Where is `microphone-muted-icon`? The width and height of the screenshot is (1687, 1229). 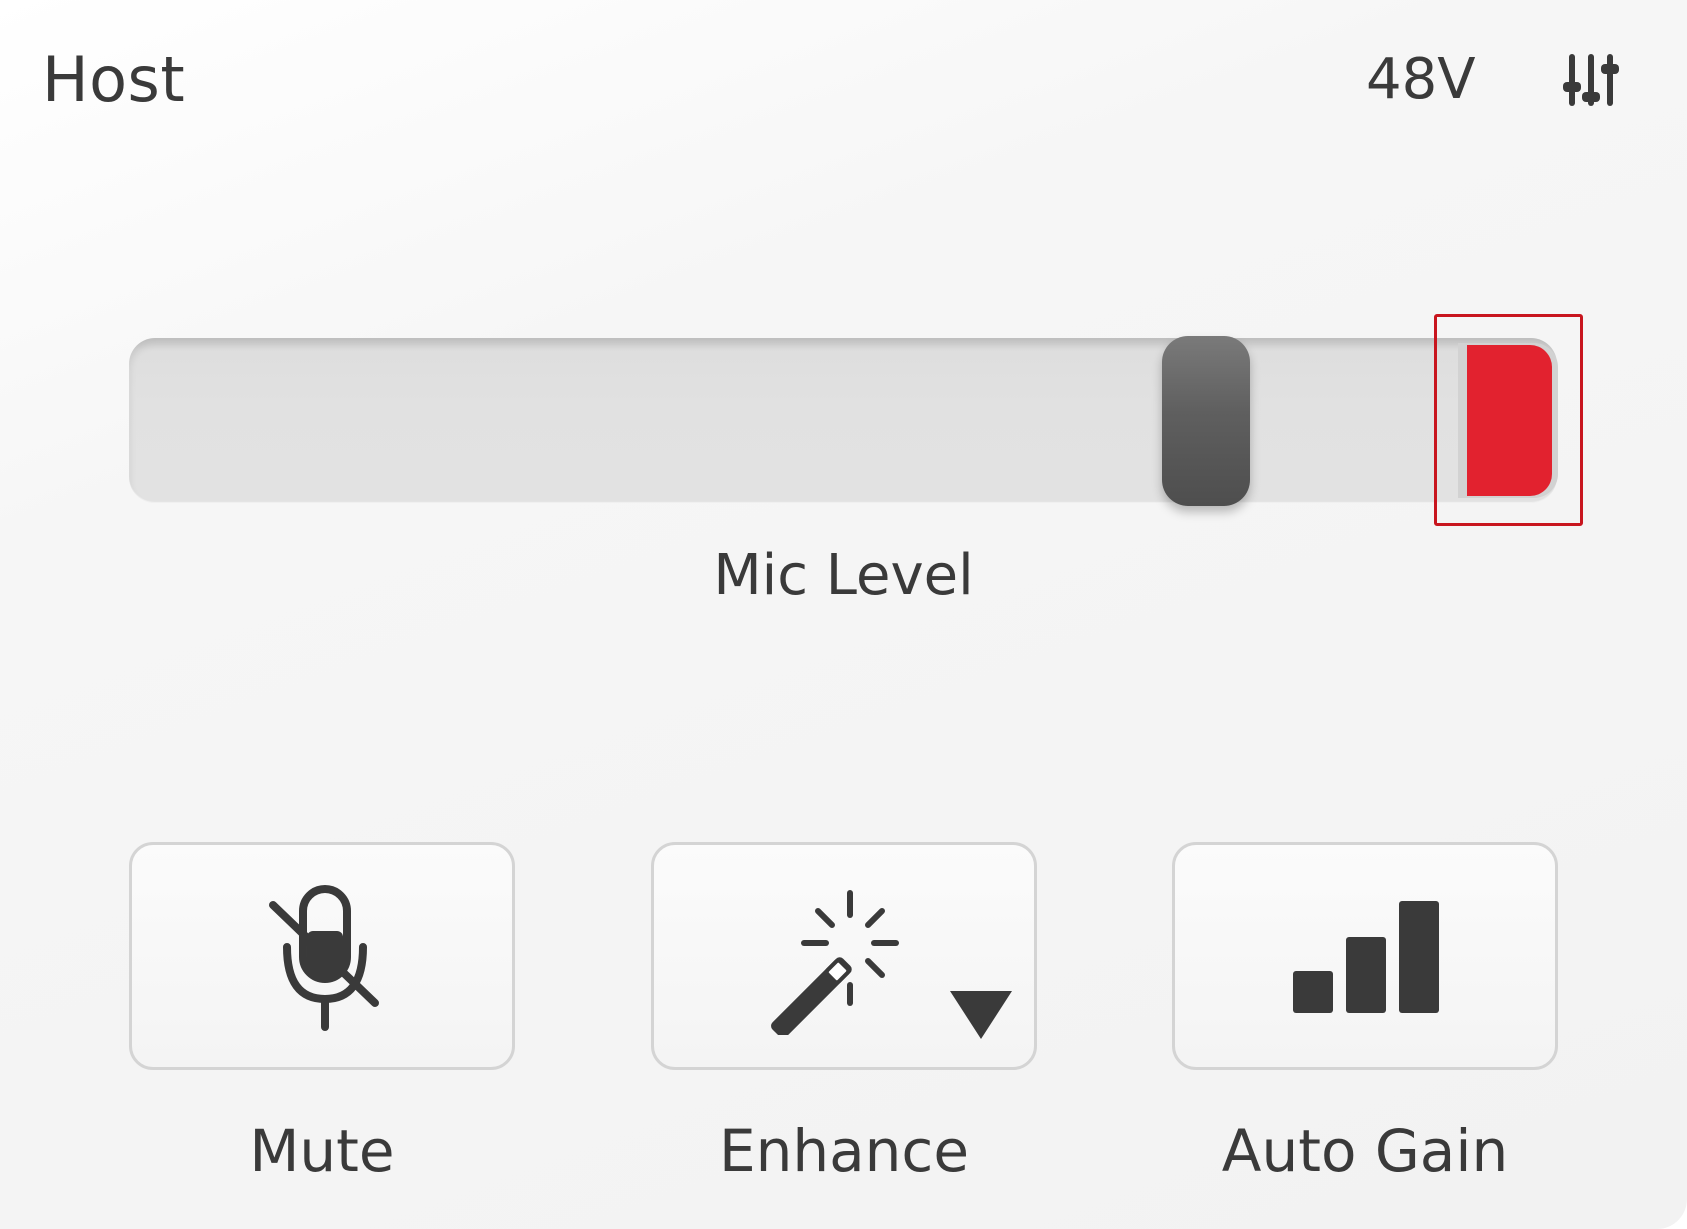
microphone-muted-icon is located at coordinates (324, 958).